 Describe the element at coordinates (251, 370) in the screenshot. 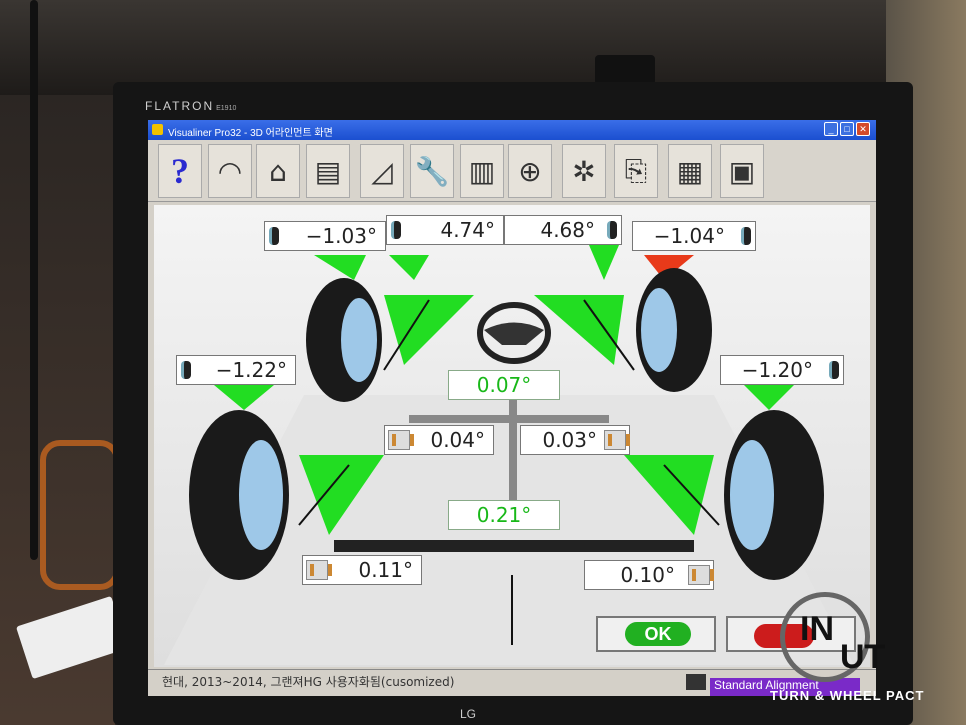

I see `rl-camber-value: −1.22°` at that location.